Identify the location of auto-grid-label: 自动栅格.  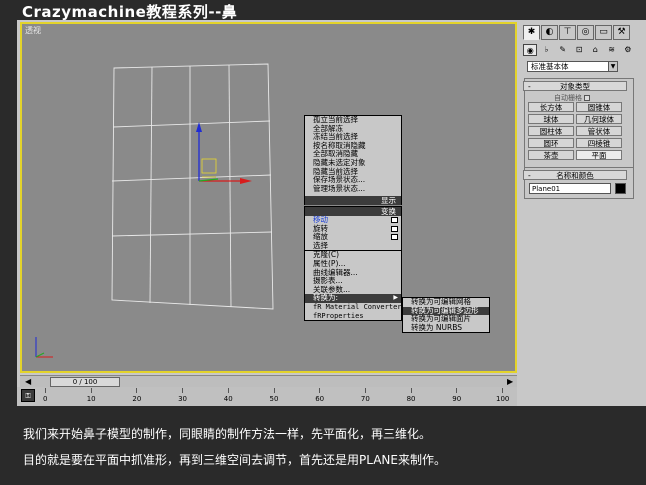
(568, 98).